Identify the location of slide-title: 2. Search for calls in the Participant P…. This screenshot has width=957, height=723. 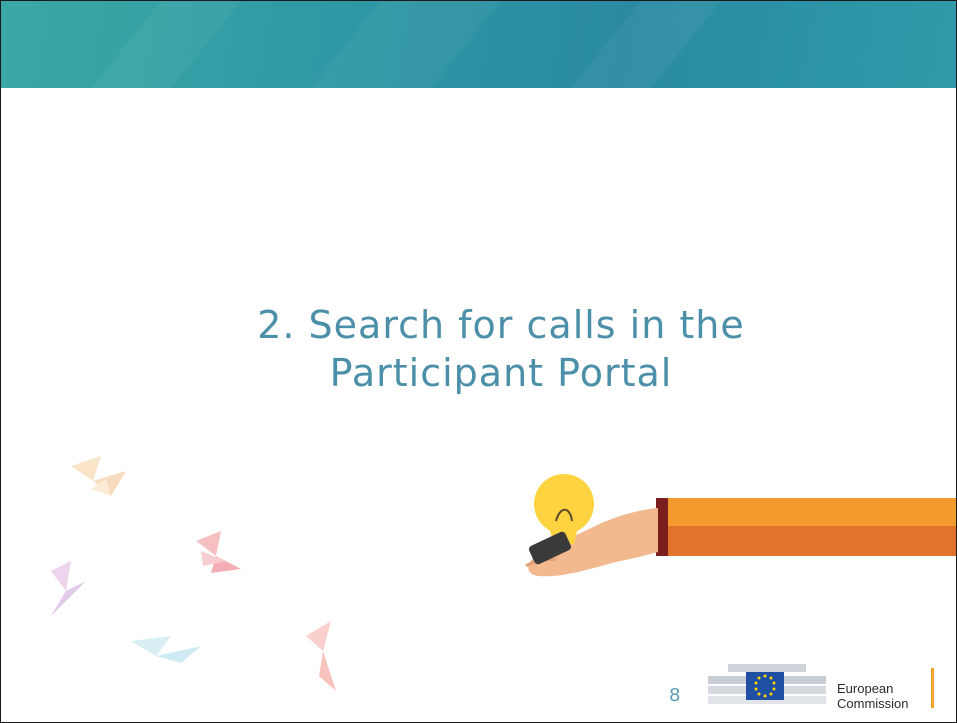
(501, 349).